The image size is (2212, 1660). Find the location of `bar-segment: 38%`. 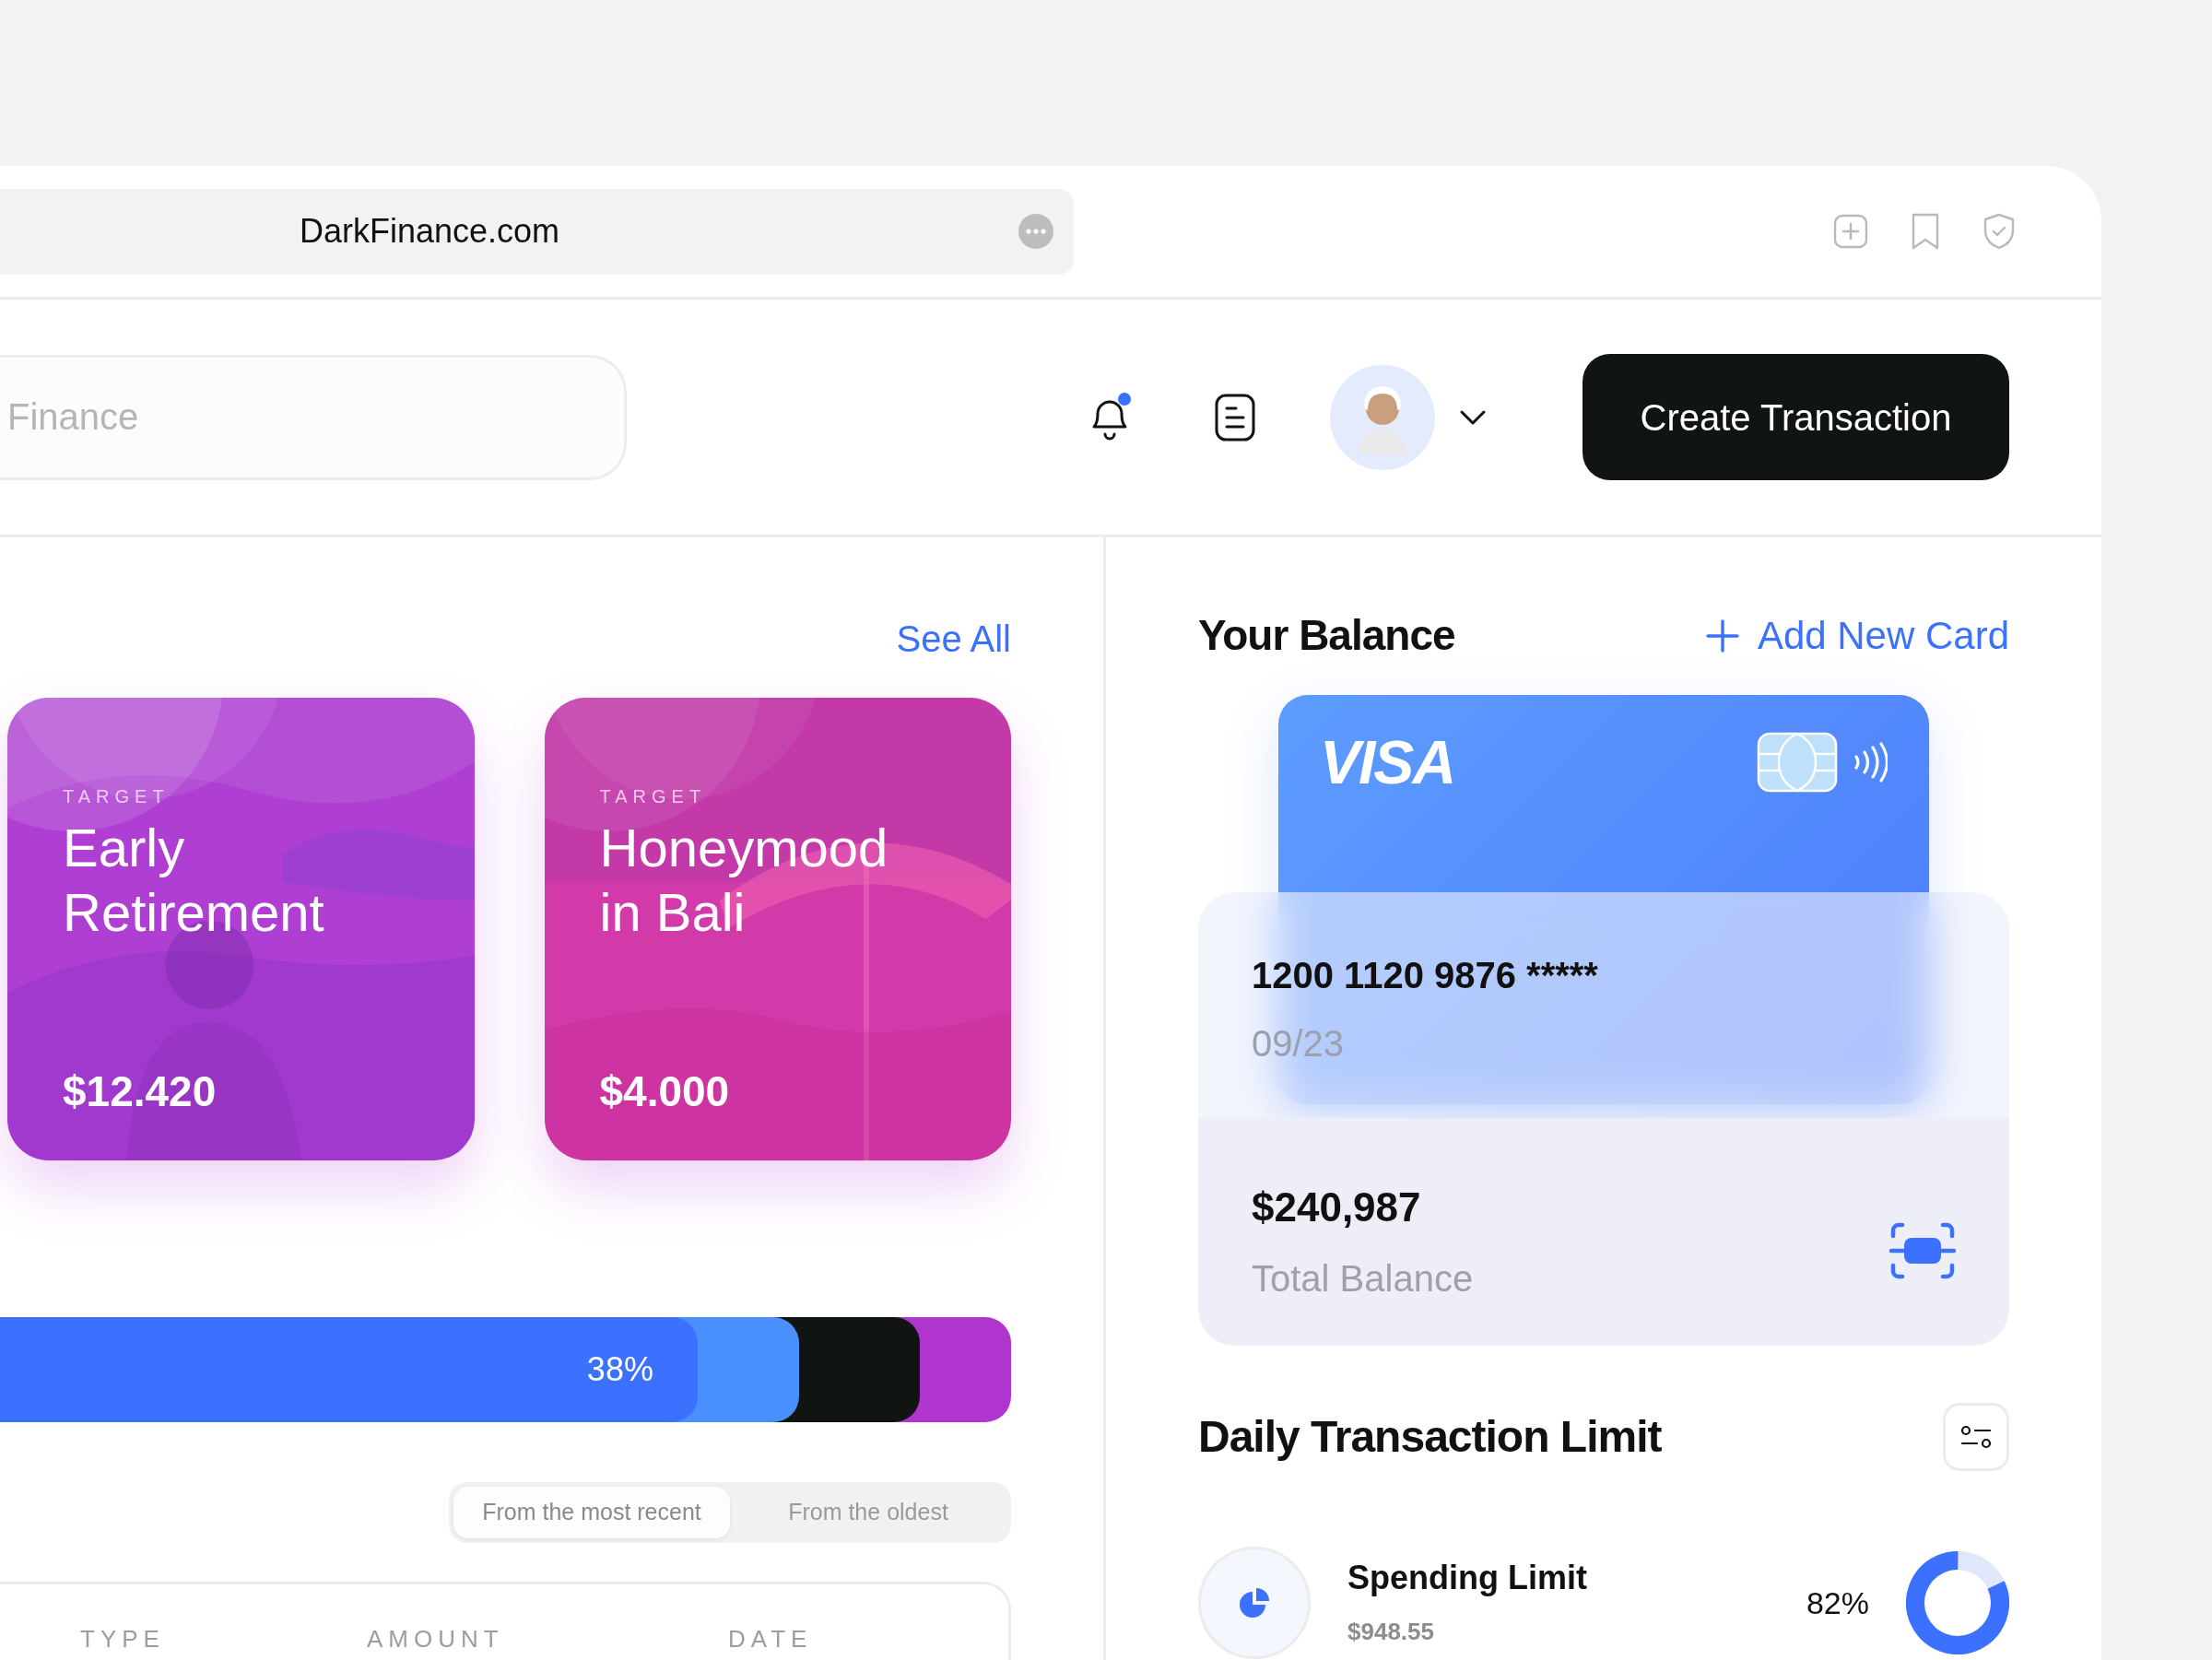

bar-segment: 38% is located at coordinates (349, 1369).